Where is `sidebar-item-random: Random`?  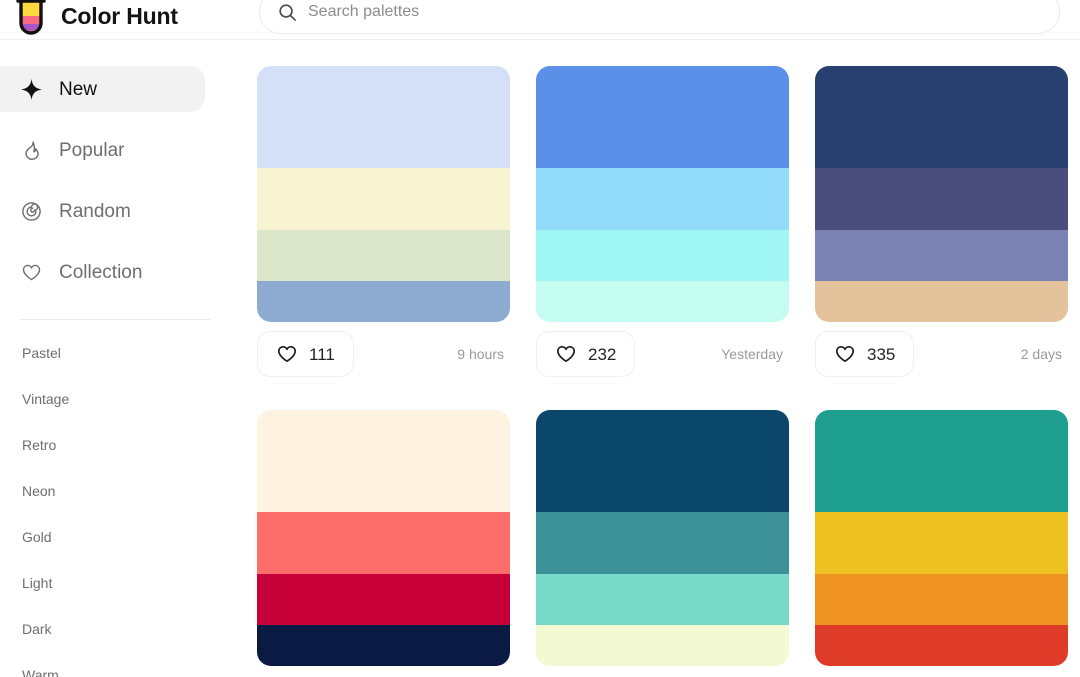 sidebar-item-random: Random is located at coordinates (102, 211).